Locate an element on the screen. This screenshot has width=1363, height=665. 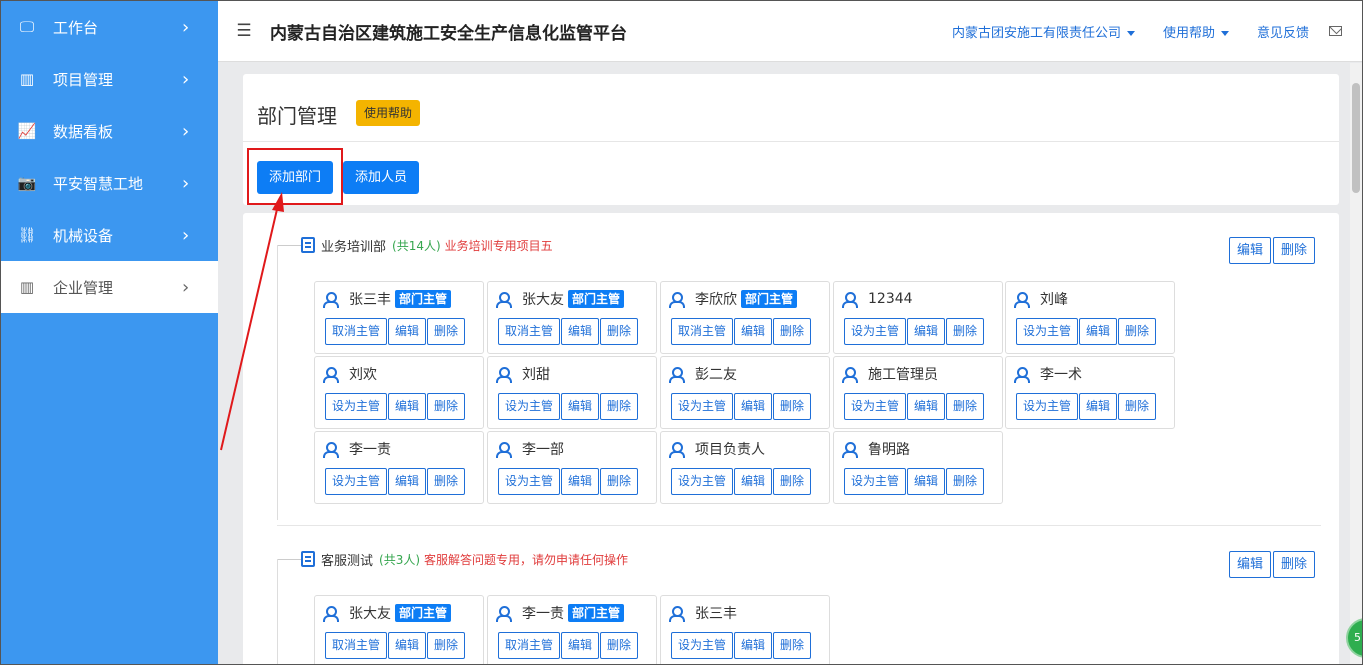
member-card: 李一责设为主管 编辑 删除 is located at coordinates (399, 467).